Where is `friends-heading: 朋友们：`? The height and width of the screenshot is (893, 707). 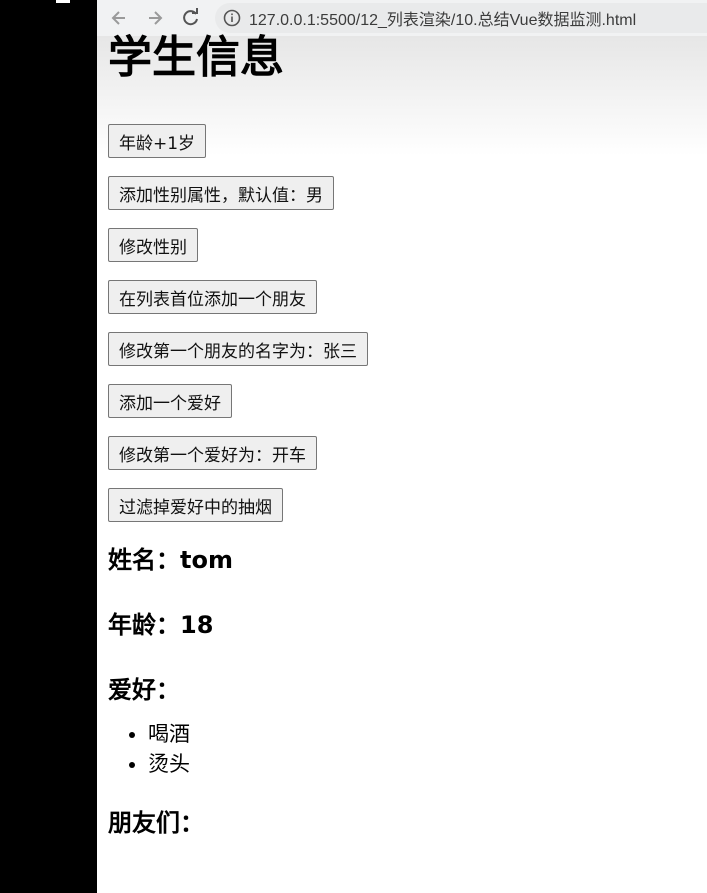
friends-heading: 朋友们： is located at coordinates (156, 823).